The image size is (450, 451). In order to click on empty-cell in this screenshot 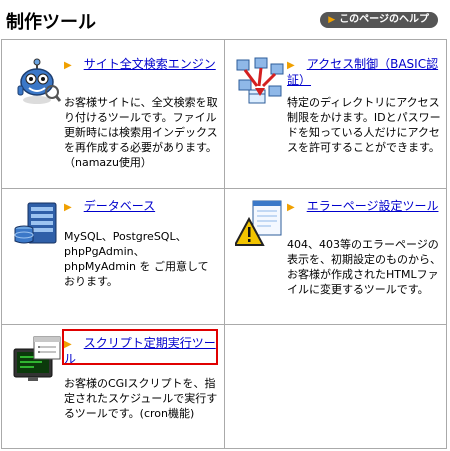, I will do `click(336, 387)`.